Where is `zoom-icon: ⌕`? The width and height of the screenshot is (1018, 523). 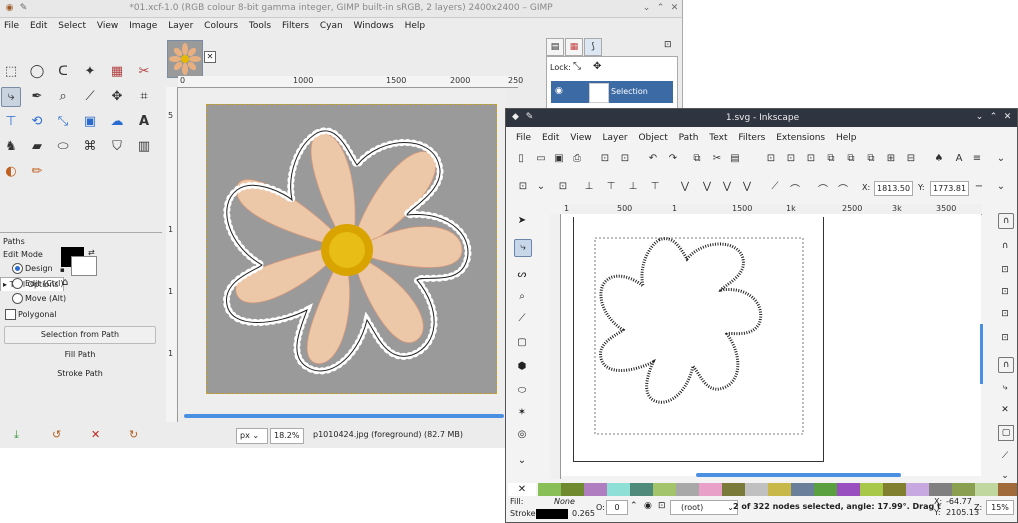
zoom-icon: ⌕ is located at coordinates (63, 97).